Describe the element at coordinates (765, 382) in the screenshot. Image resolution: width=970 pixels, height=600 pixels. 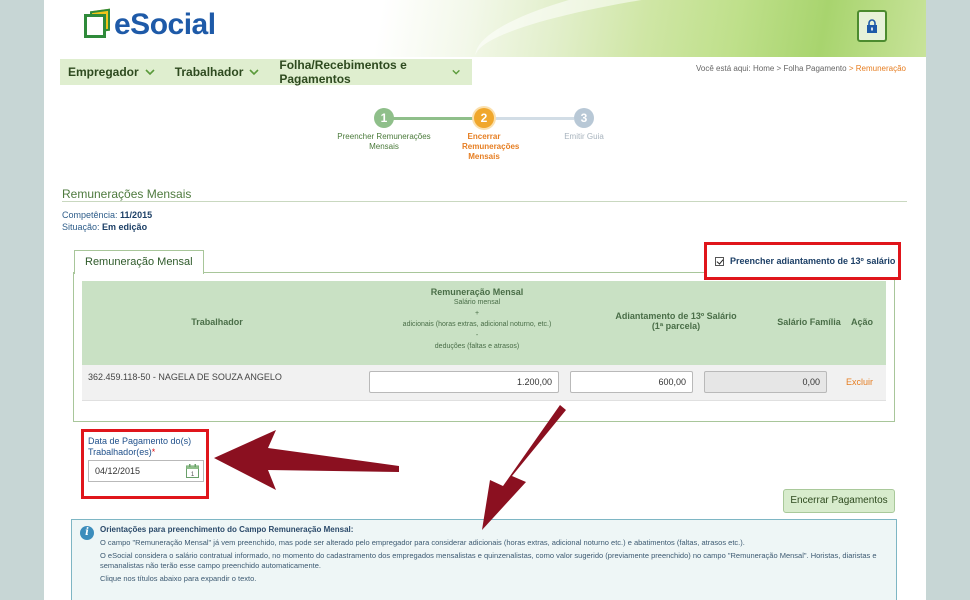
I see `salario-familia-input: 0,00` at that location.